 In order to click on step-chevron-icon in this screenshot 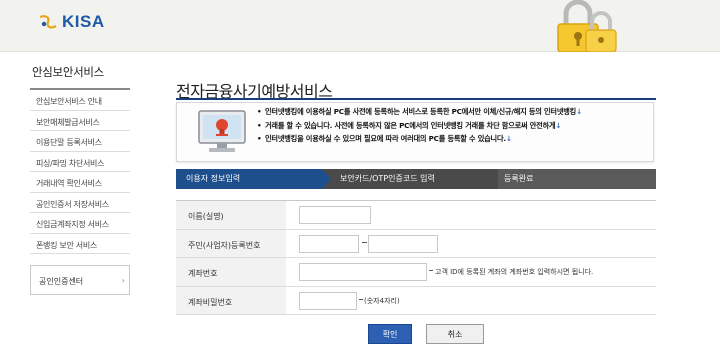, I will do `click(326, 179)`.